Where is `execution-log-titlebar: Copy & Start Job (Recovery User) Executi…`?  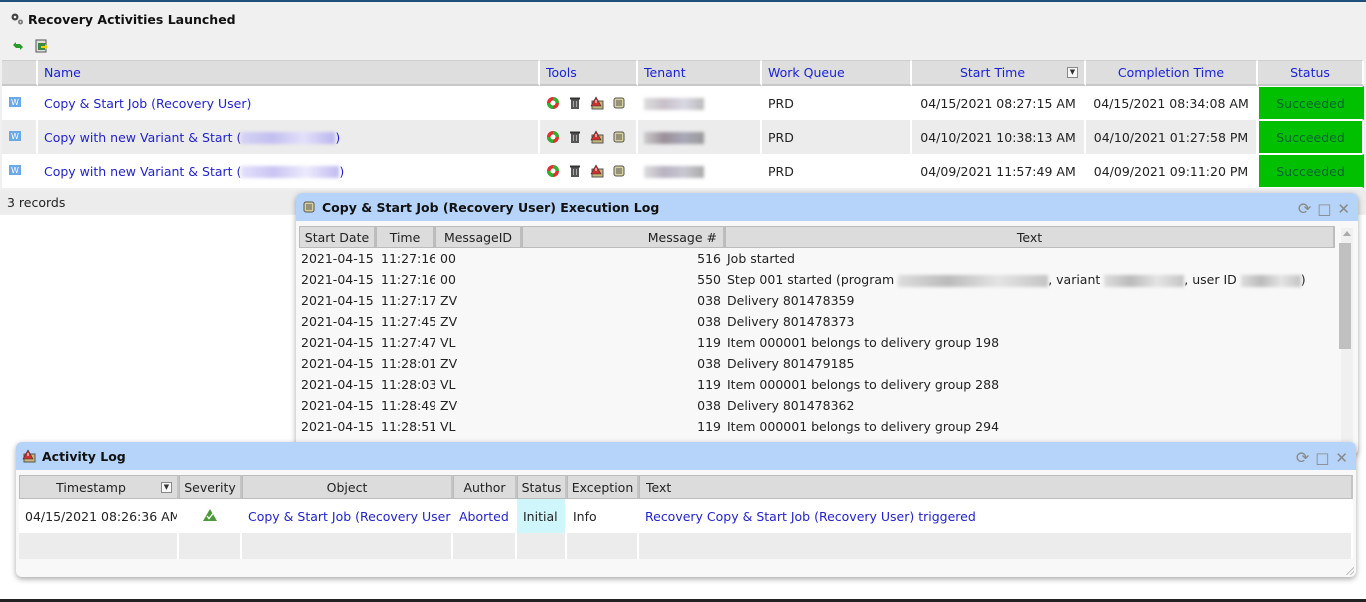 execution-log-titlebar: Copy & Start Job (Recovery User) Executi… is located at coordinates (827, 207).